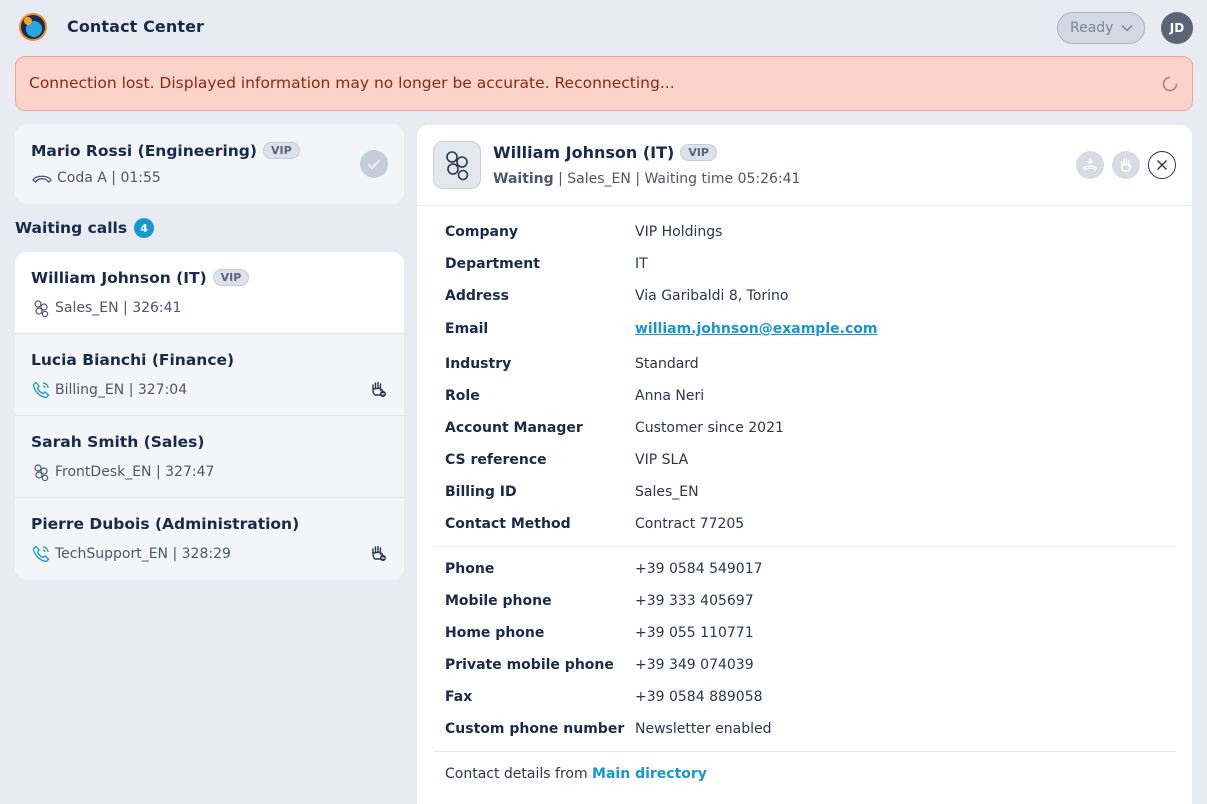 Image resolution: width=1207 pixels, height=804 pixels. Describe the element at coordinates (703, 729) in the screenshot. I see `phone-value: Newsletter enabled` at that location.